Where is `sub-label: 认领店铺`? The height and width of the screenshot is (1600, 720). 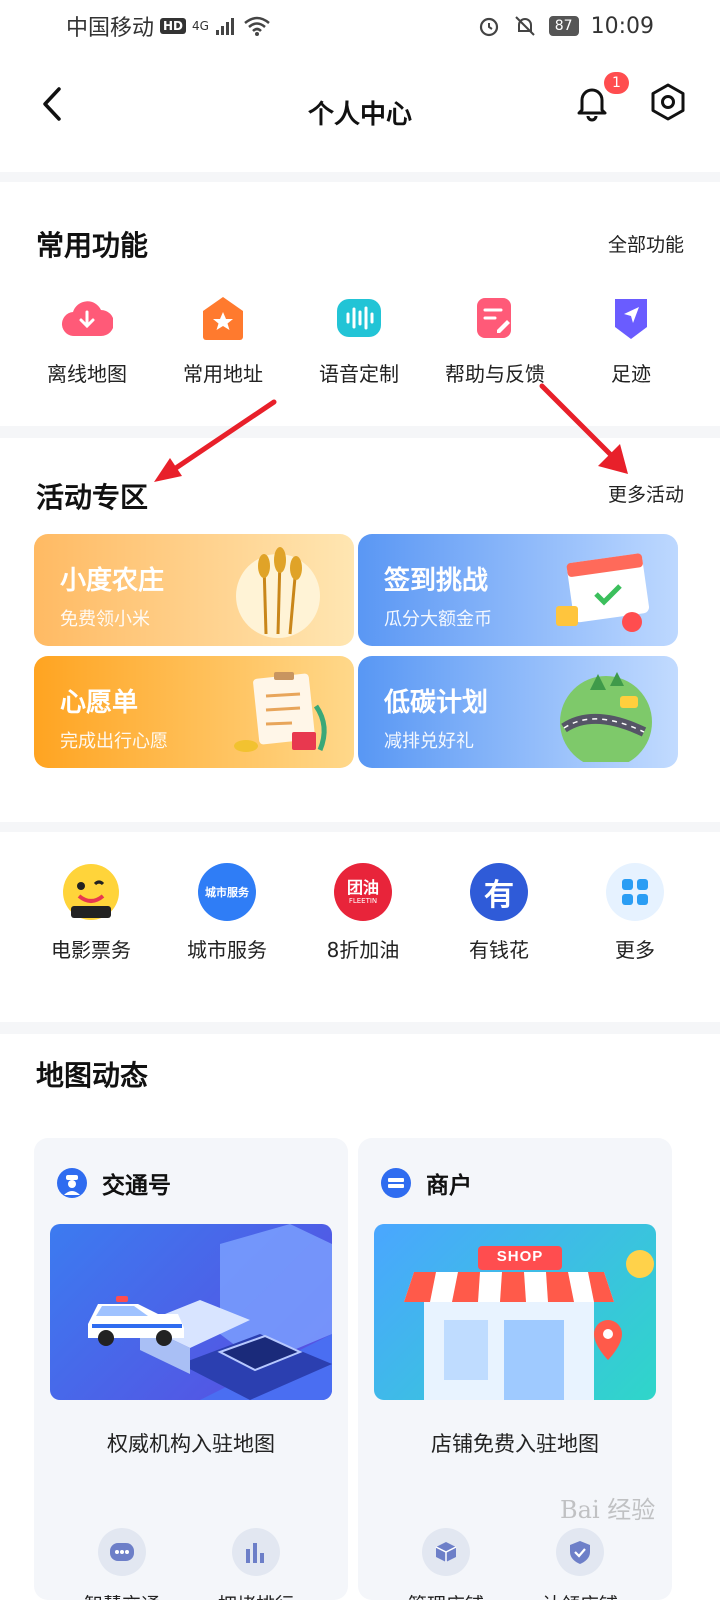 sub-label: 认领店铺 is located at coordinates (580, 1595).